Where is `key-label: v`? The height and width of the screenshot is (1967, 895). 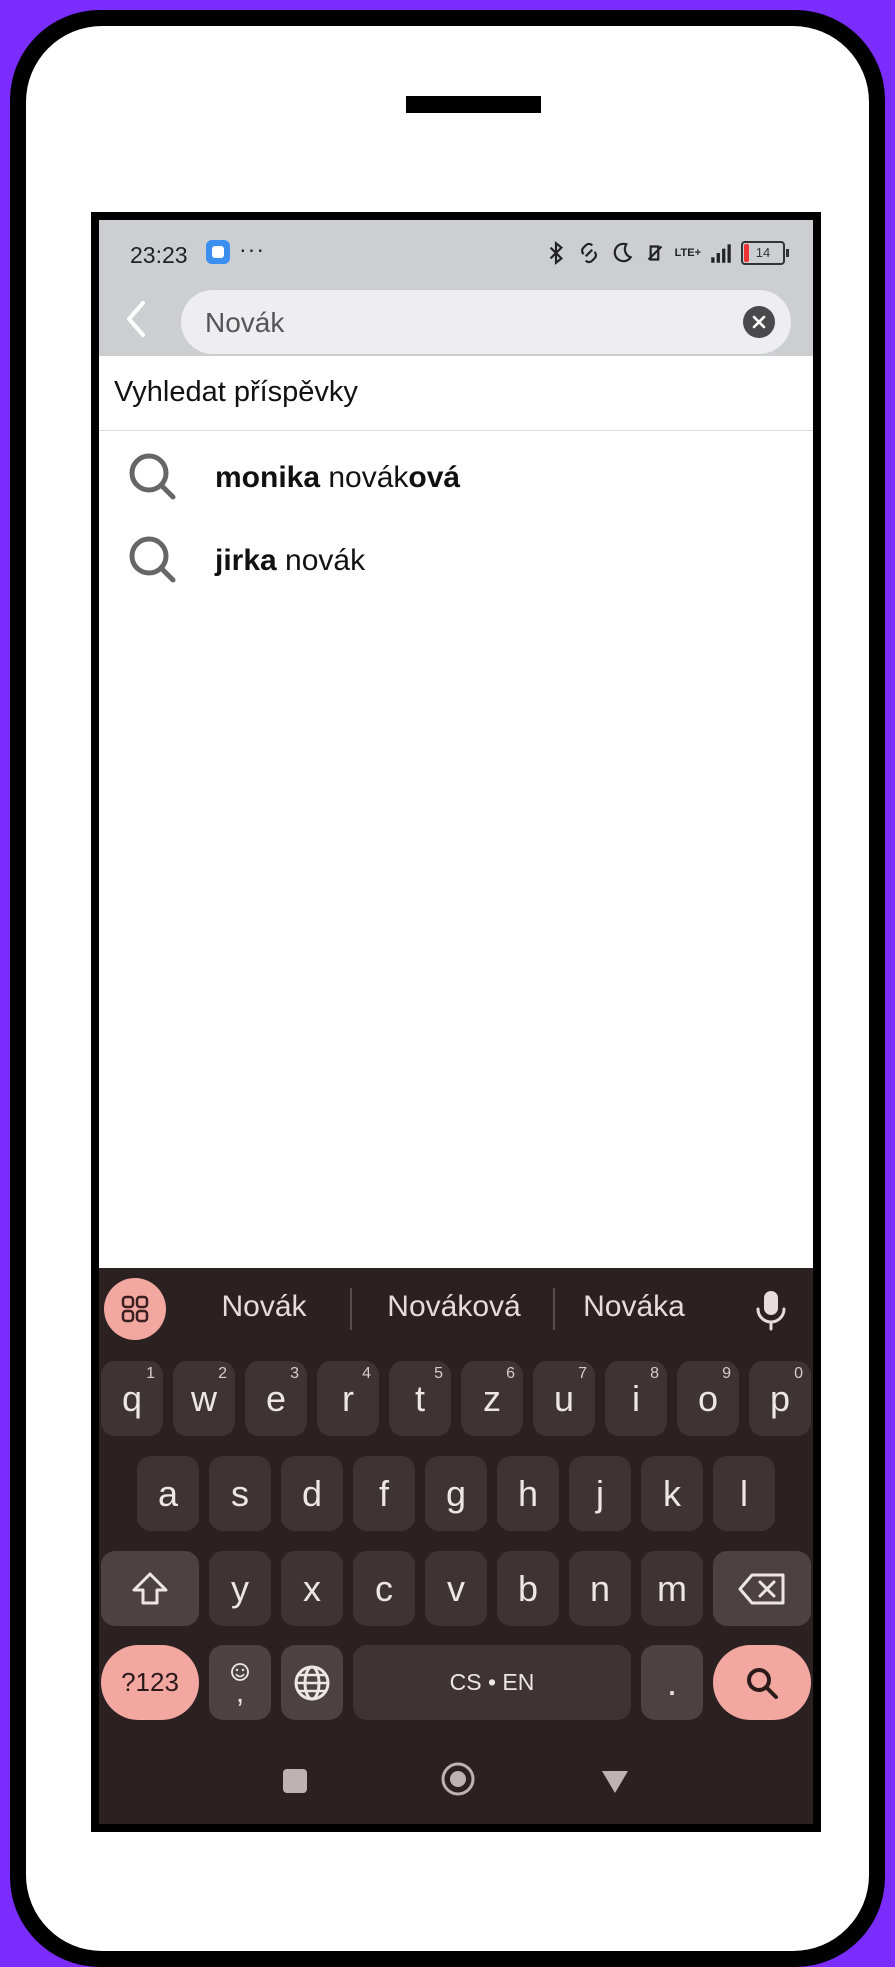 key-label: v is located at coordinates (456, 1588).